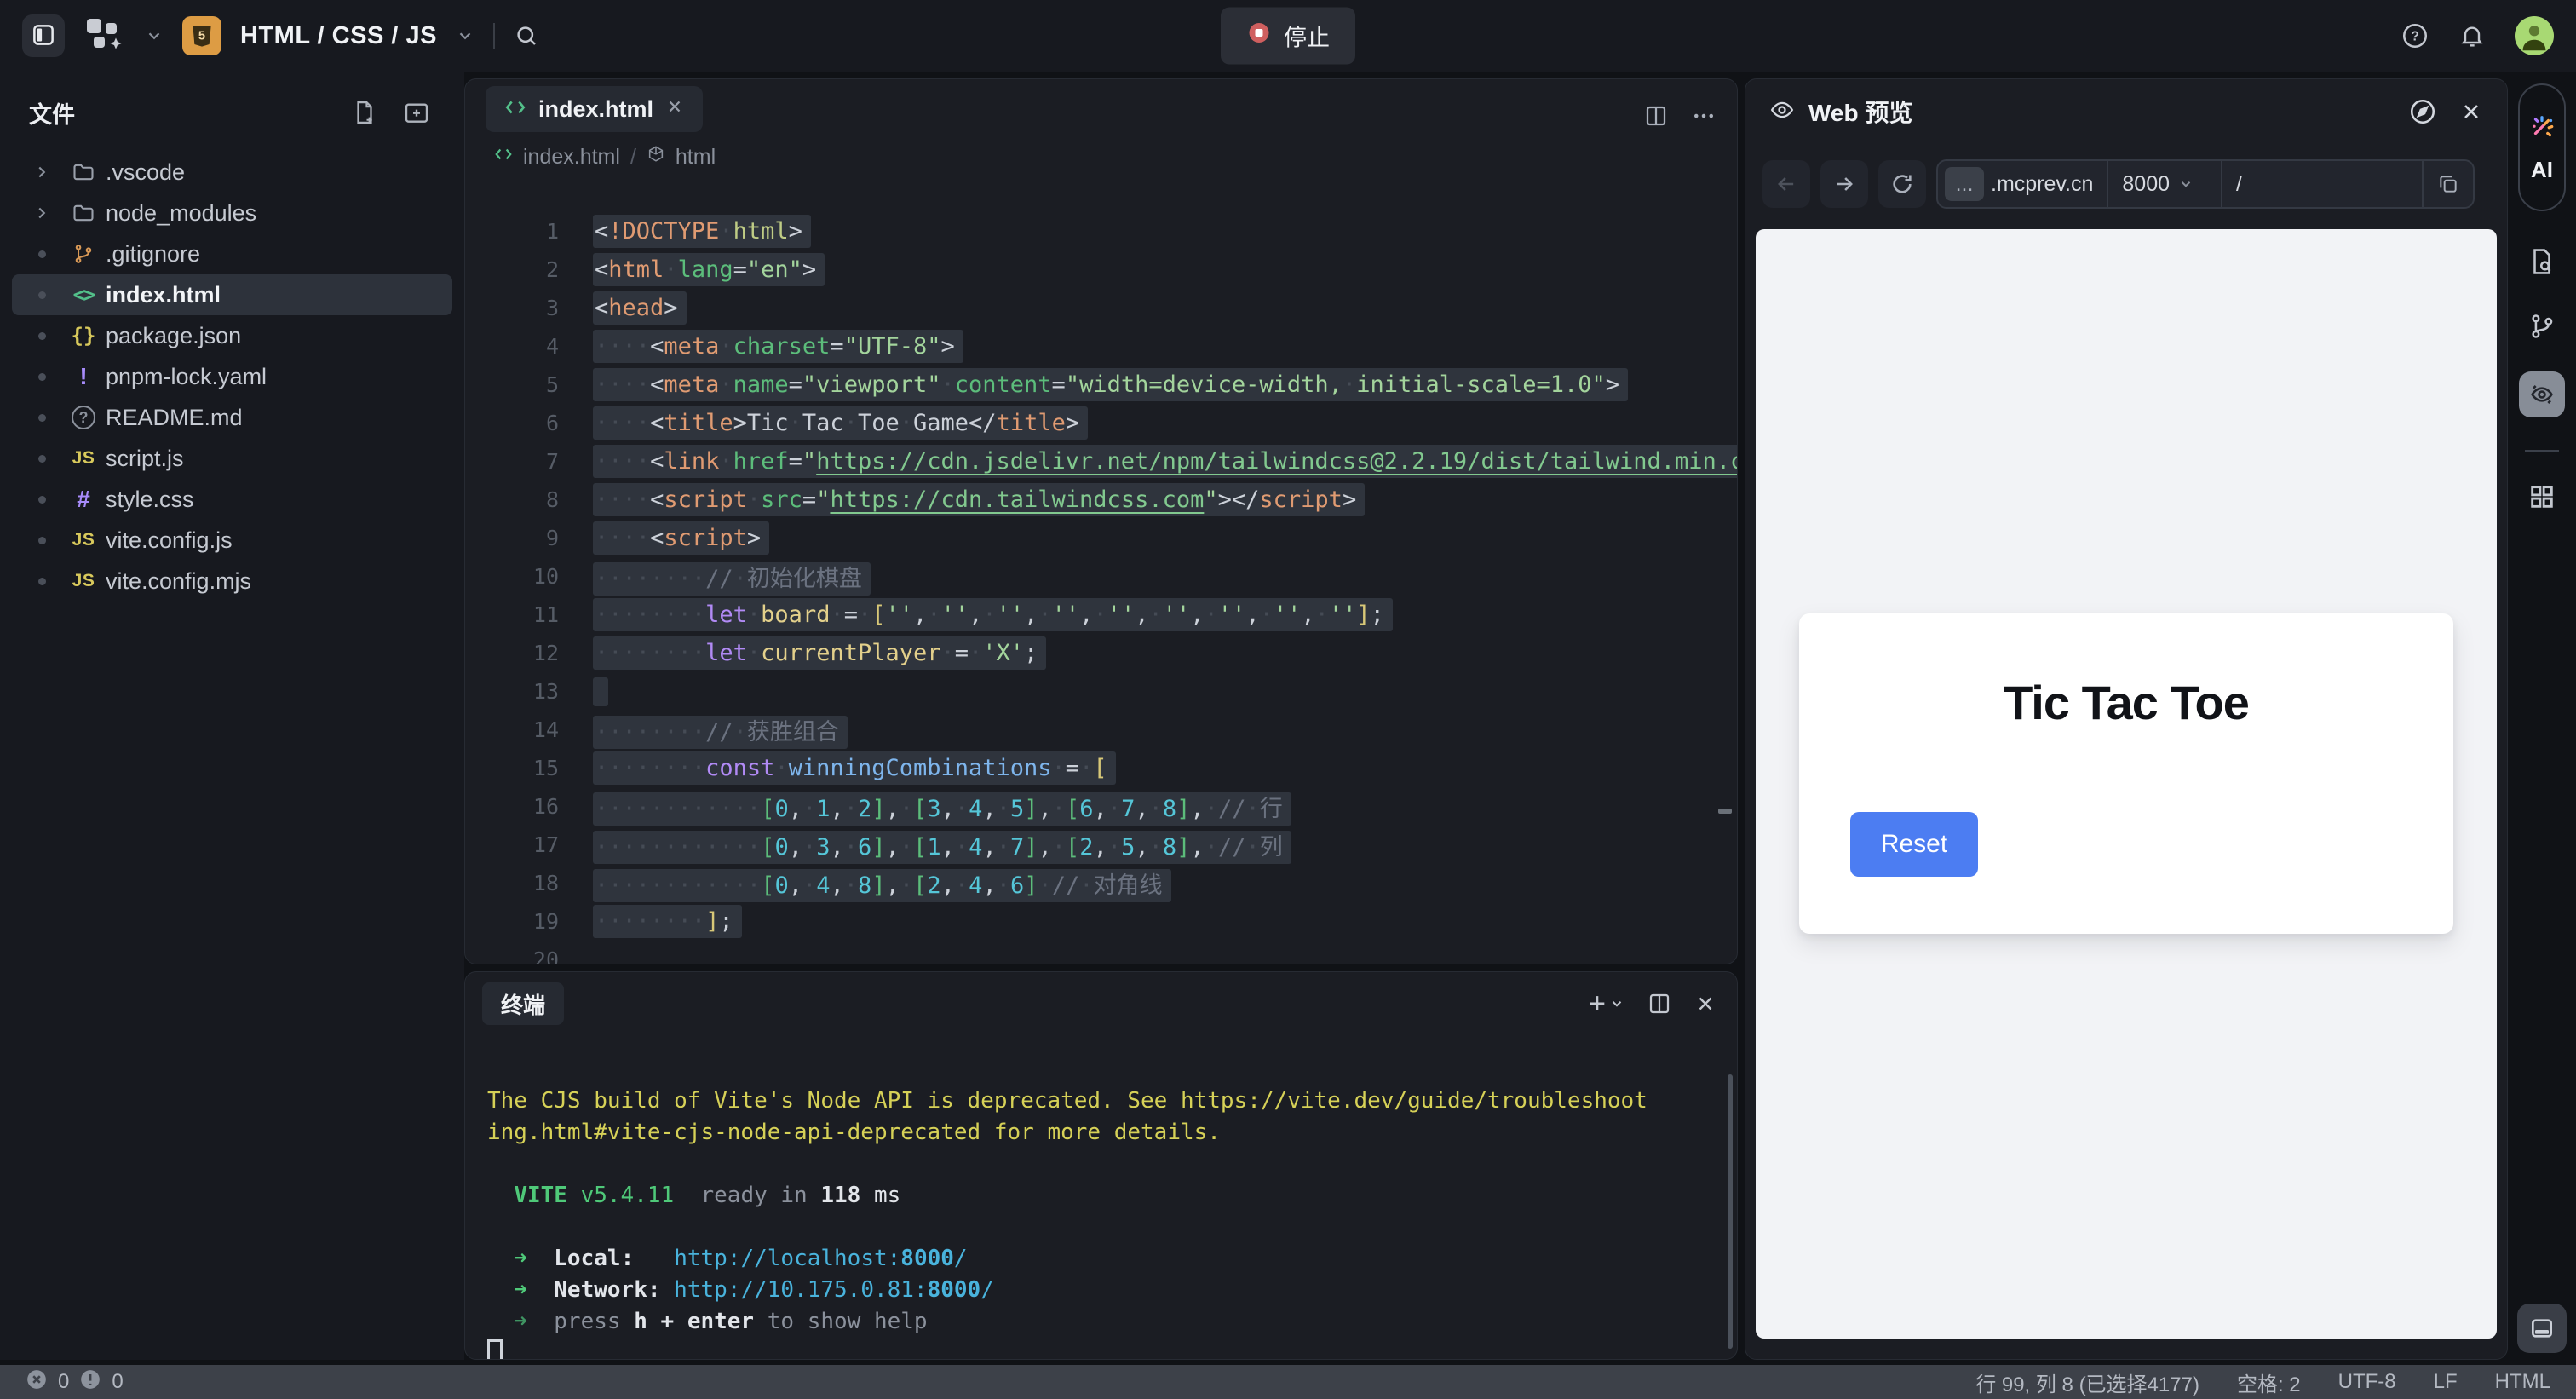 Image resolution: width=2576 pixels, height=1399 pixels. I want to click on stop-label: 停止, so click(1307, 38).